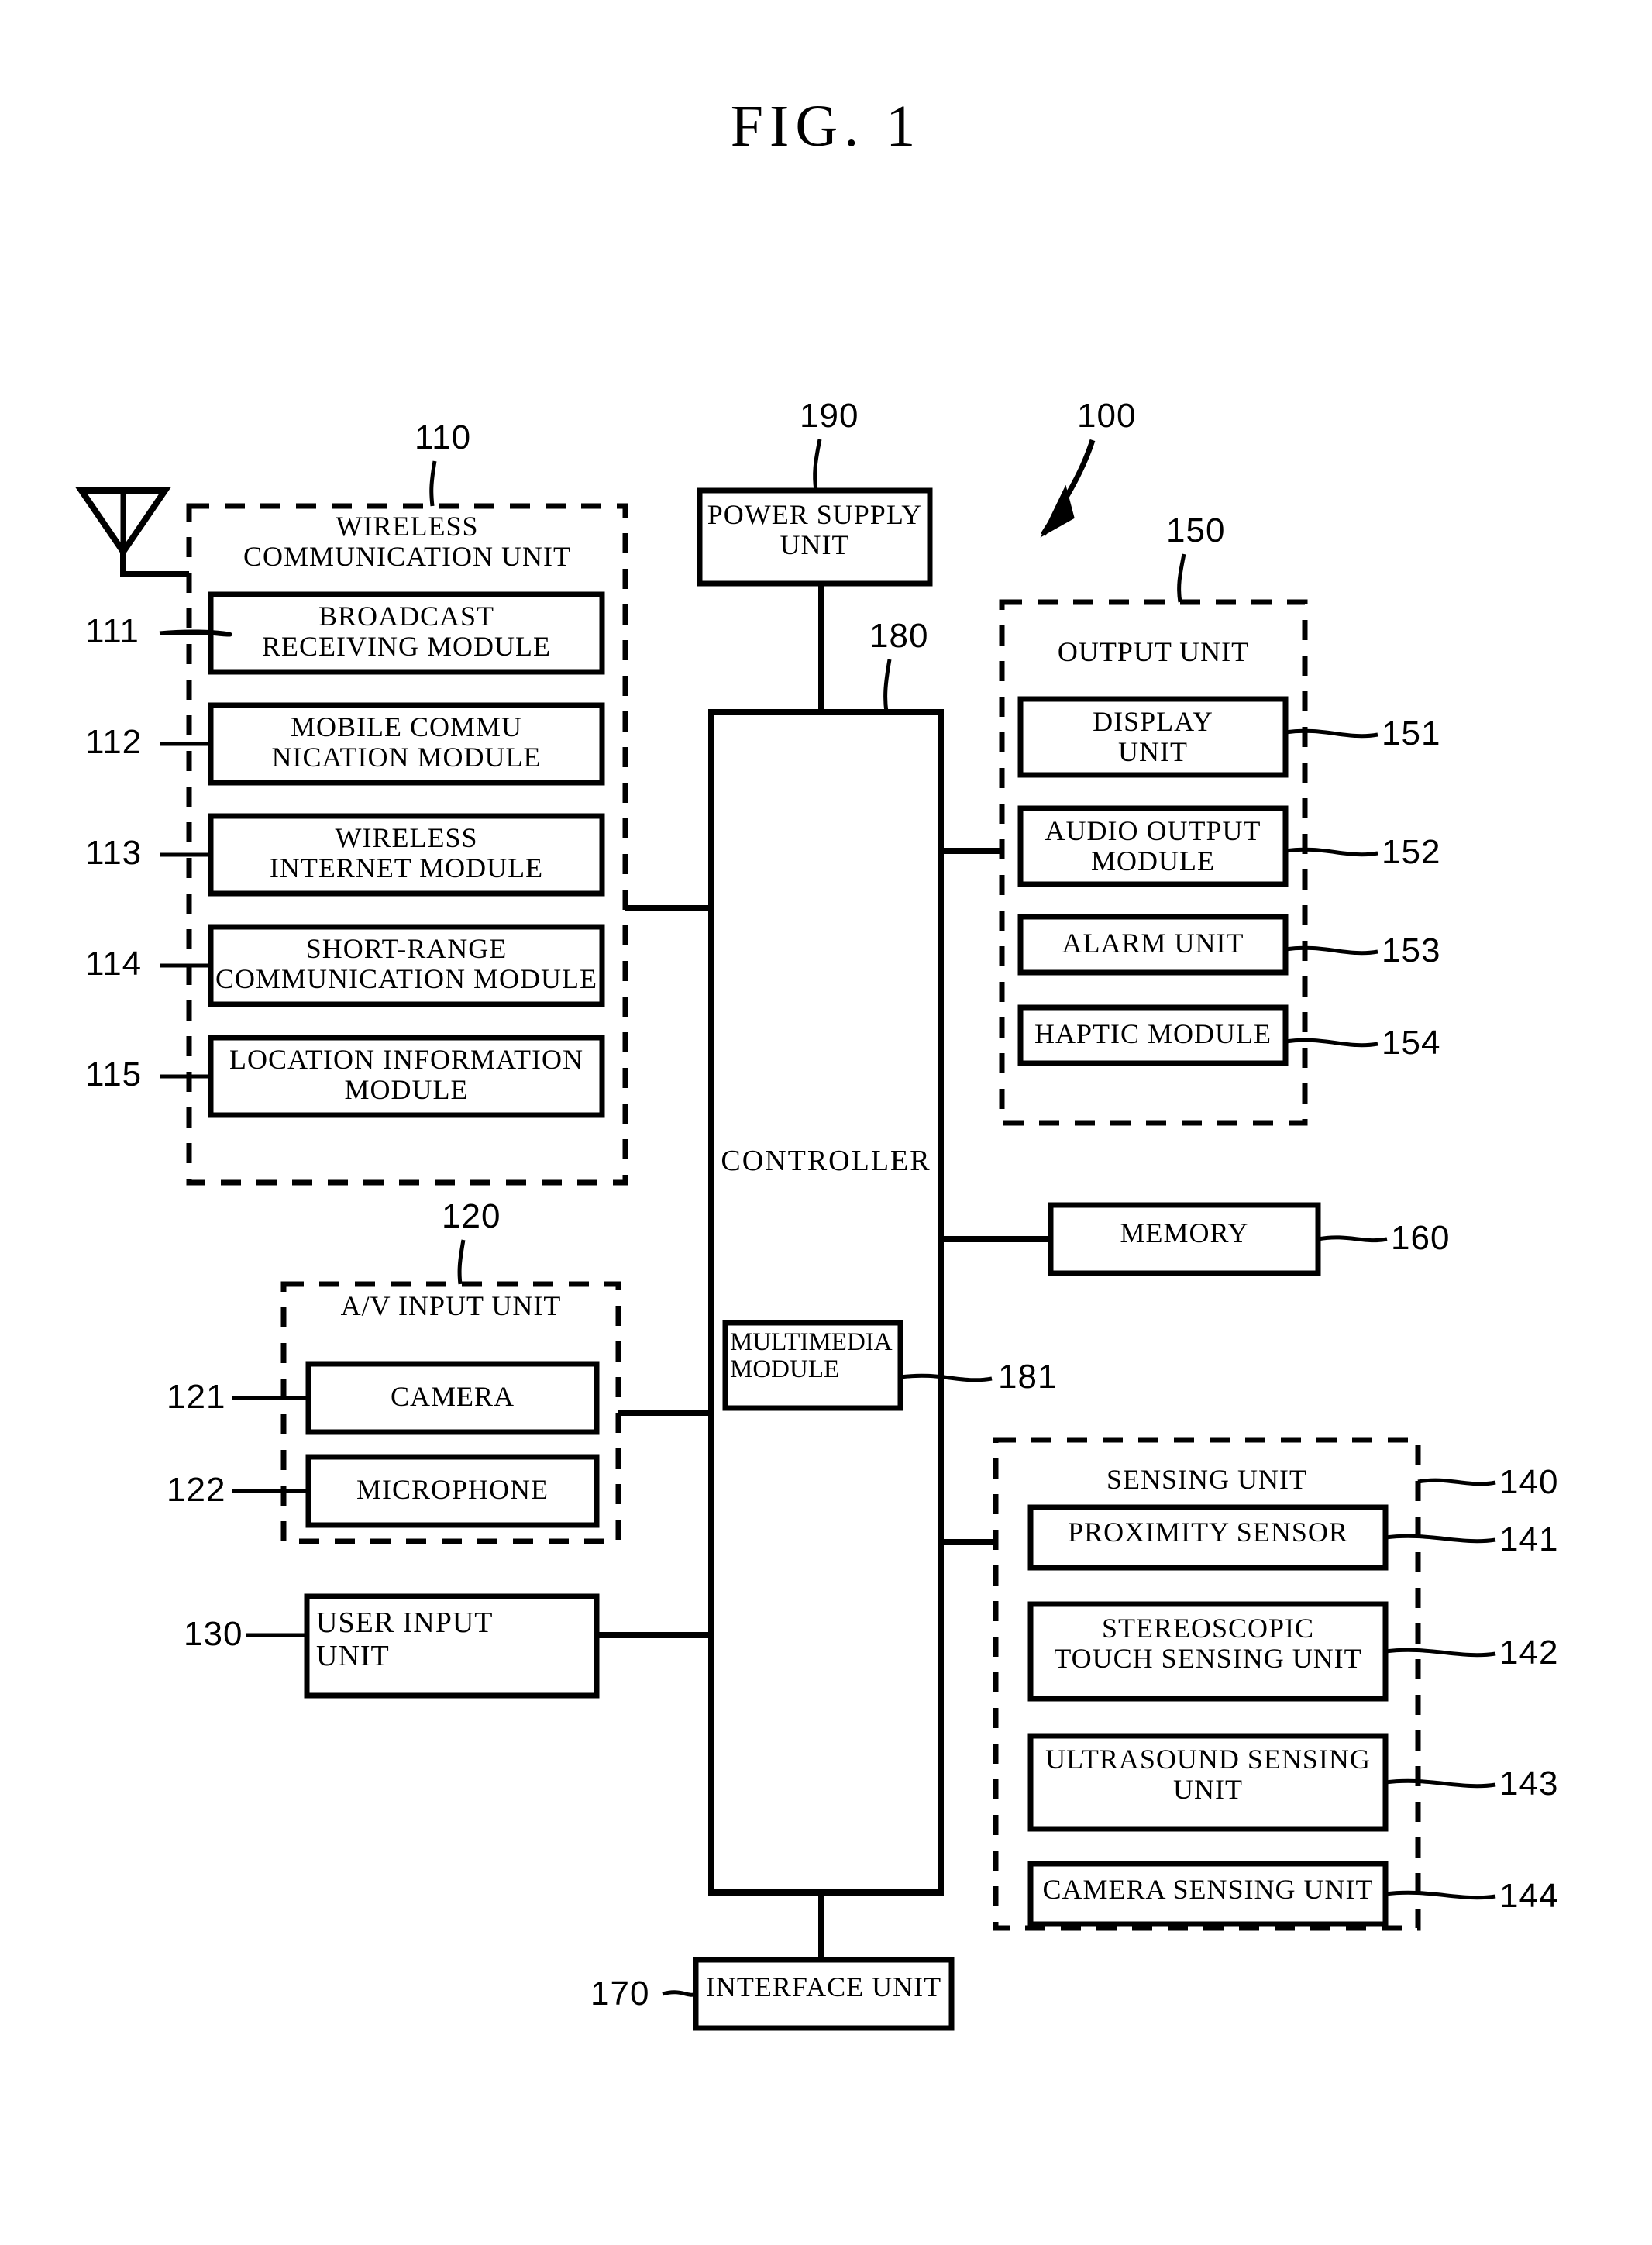 The height and width of the screenshot is (2245, 1652). Describe the element at coordinates (1207, 1684) in the screenshot. I see `sensing-unit-dashed-box` at that location.